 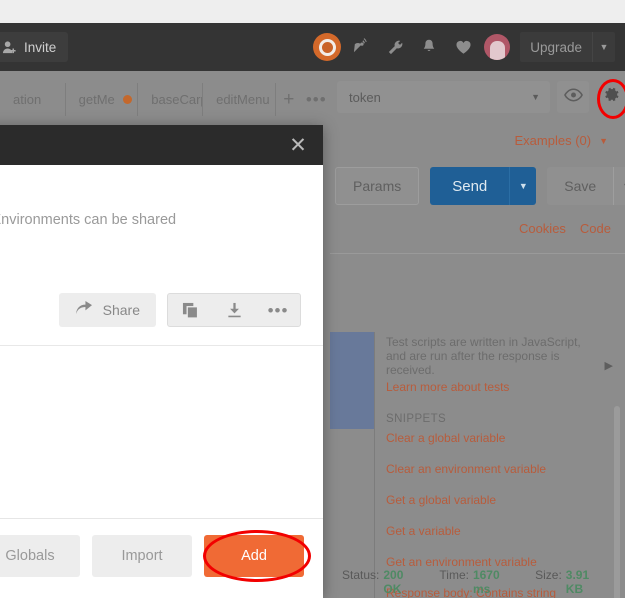 What do you see at coordinates (470, 186) in the screenshot?
I see `send-button: Send` at bounding box center [470, 186].